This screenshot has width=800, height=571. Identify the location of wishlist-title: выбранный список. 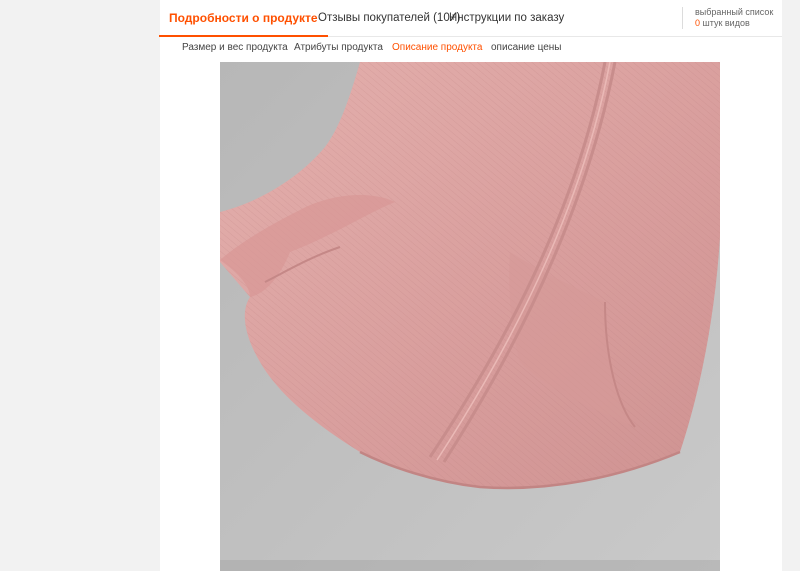
(734, 12).